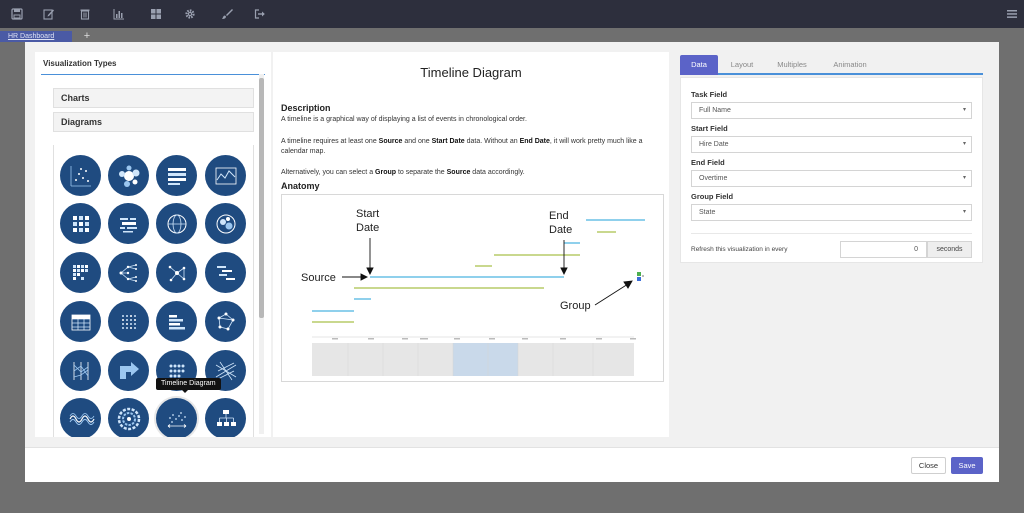 This screenshot has height=513, width=1024. Describe the element at coordinates (306, 108) in the screenshot. I see `description-heading: Description` at that location.